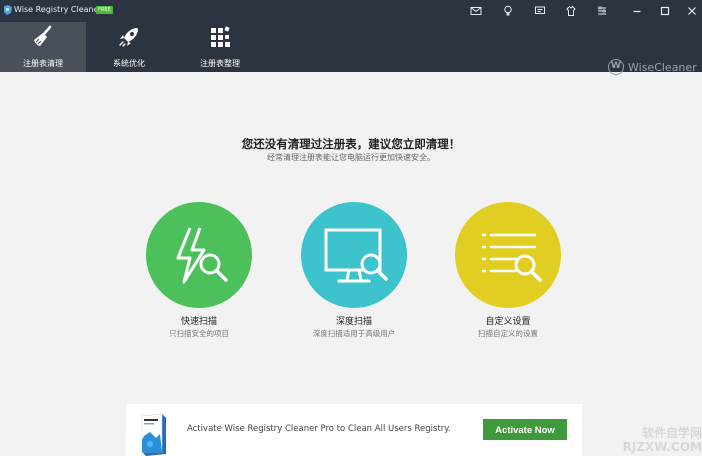 The width and height of the screenshot is (702, 456). I want to click on minimize-icon, so click(637, 11).